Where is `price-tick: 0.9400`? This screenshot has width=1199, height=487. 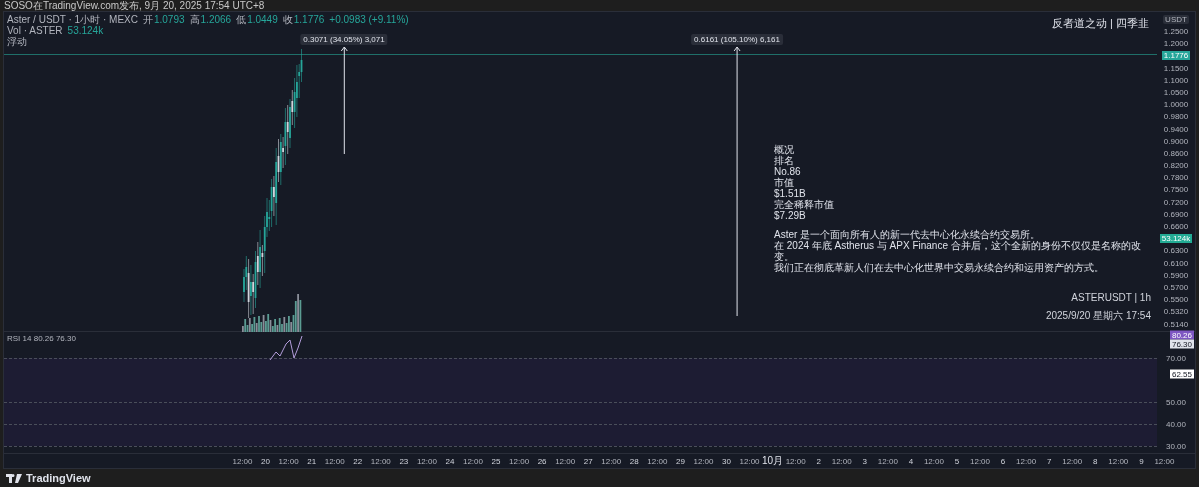 price-tick: 0.9400 is located at coordinates (1176, 129).